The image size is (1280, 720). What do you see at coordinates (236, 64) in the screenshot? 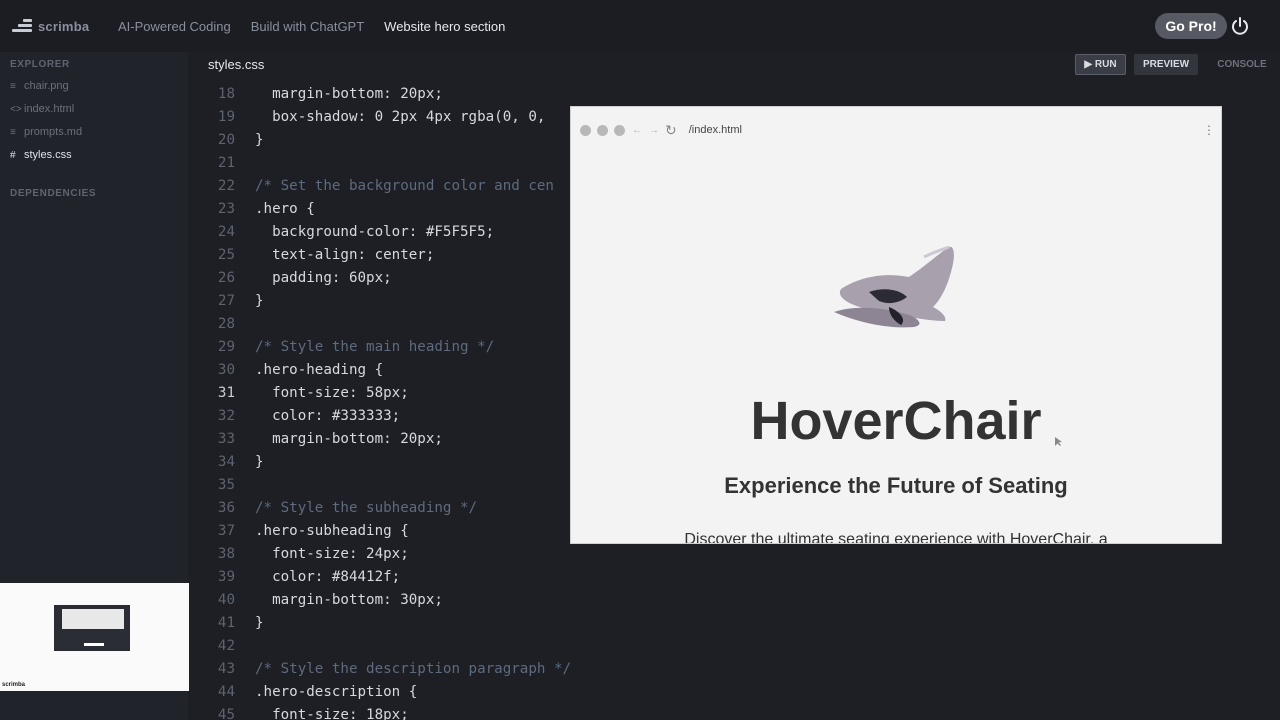
I see `editor-file-tab: styles.css` at bounding box center [236, 64].